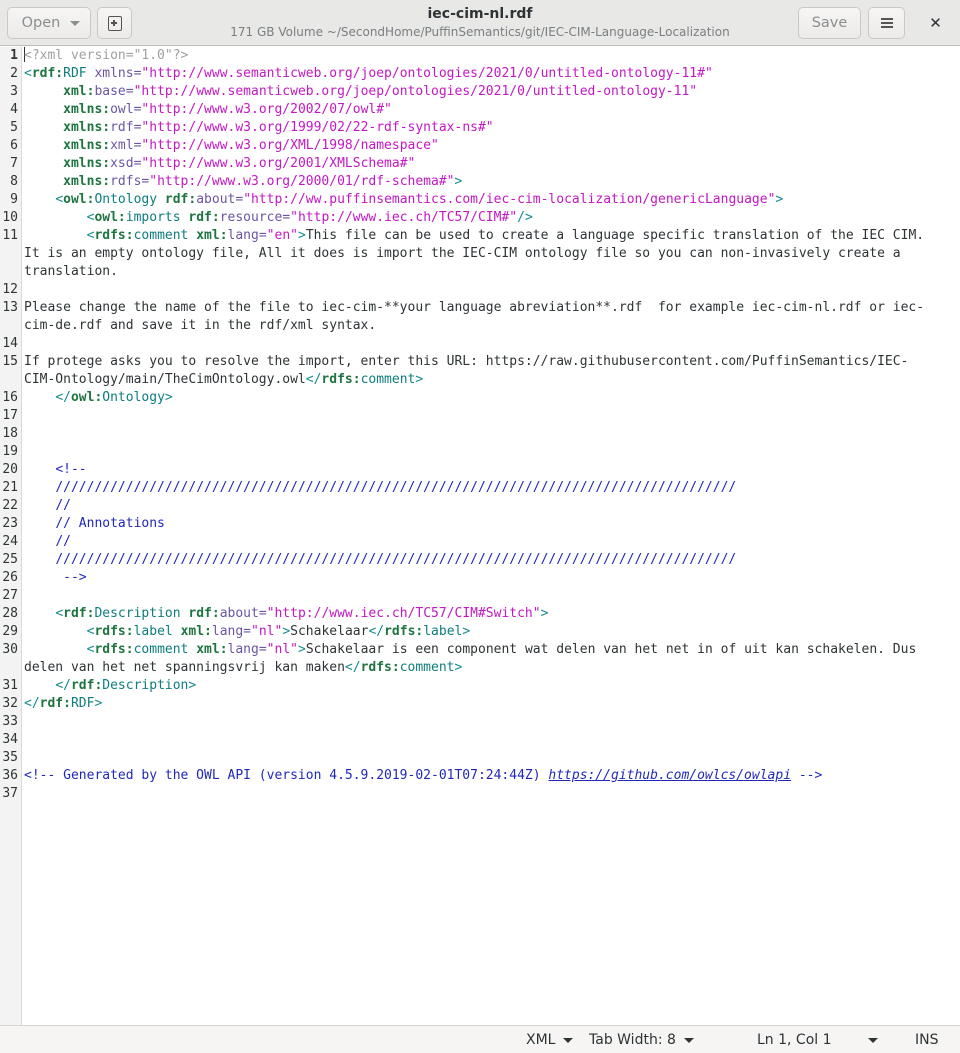 This screenshot has width=960, height=1053. I want to click on code-token: Schakelaar, so click(329, 631).